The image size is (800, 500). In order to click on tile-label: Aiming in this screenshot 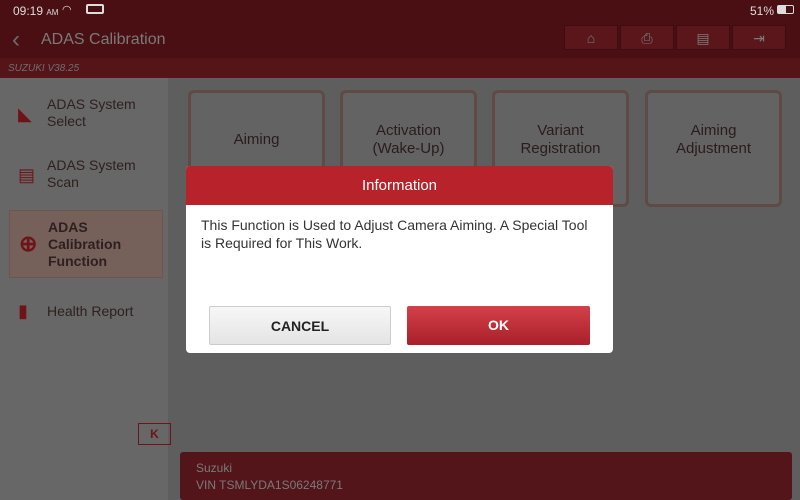, I will do `click(256, 139)`.